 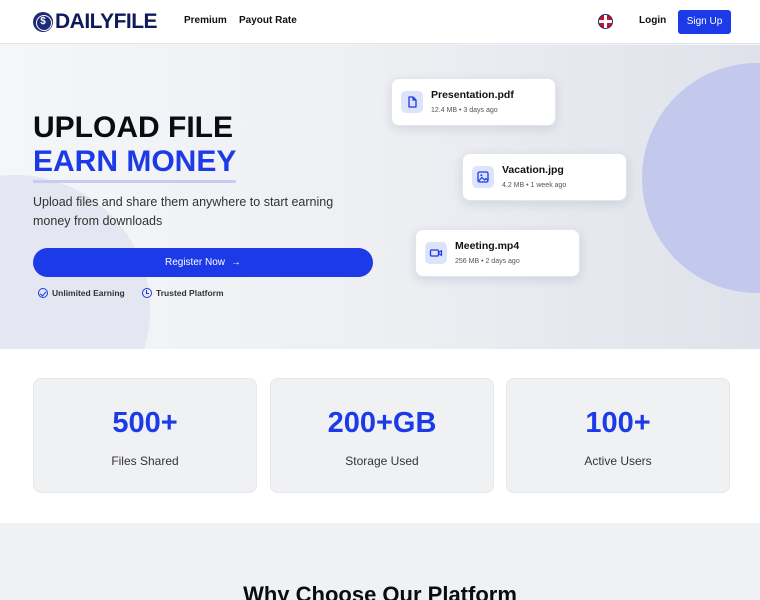 What do you see at coordinates (436, 253) in the screenshot?
I see `video-icon` at bounding box center [436, 253].